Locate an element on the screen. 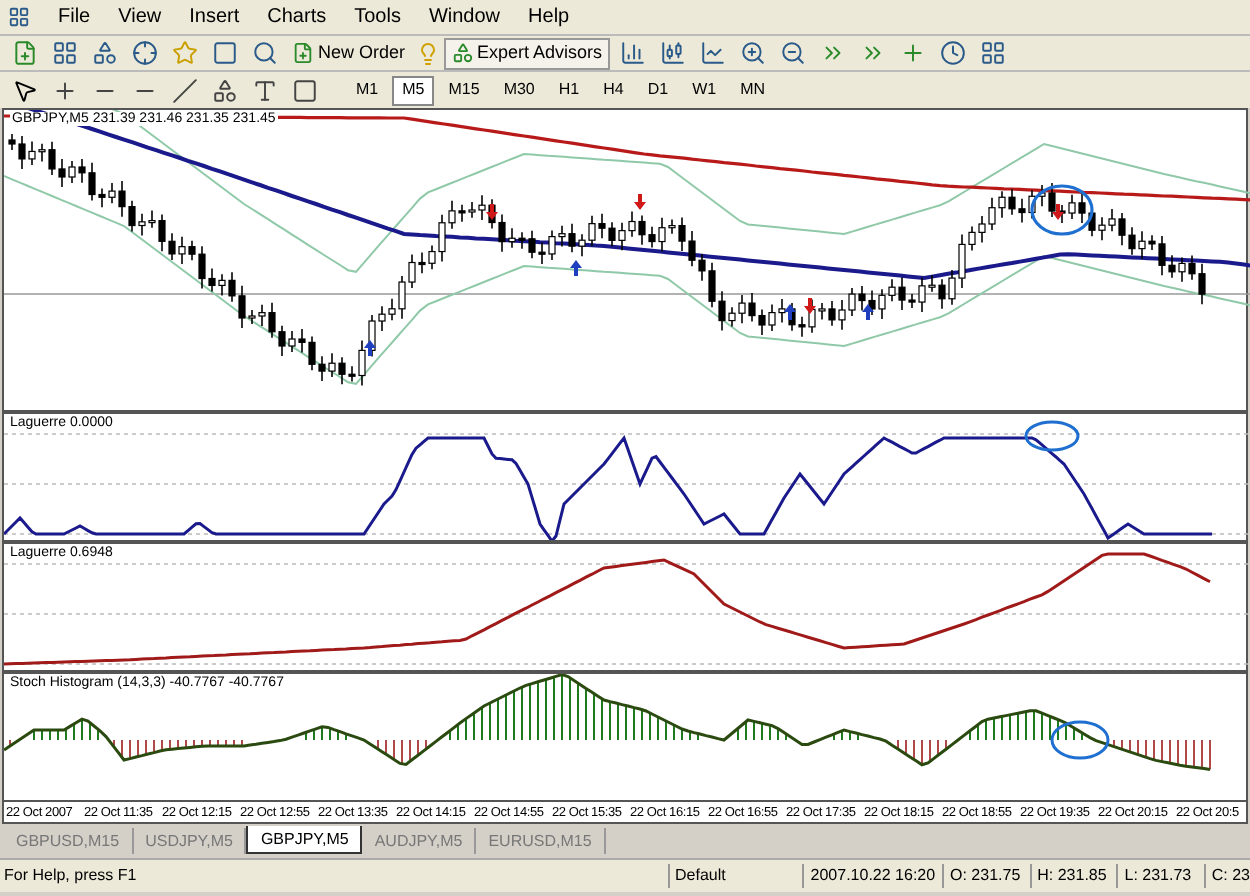  timeframe-button: D1 is located at coordinates (658, 90).